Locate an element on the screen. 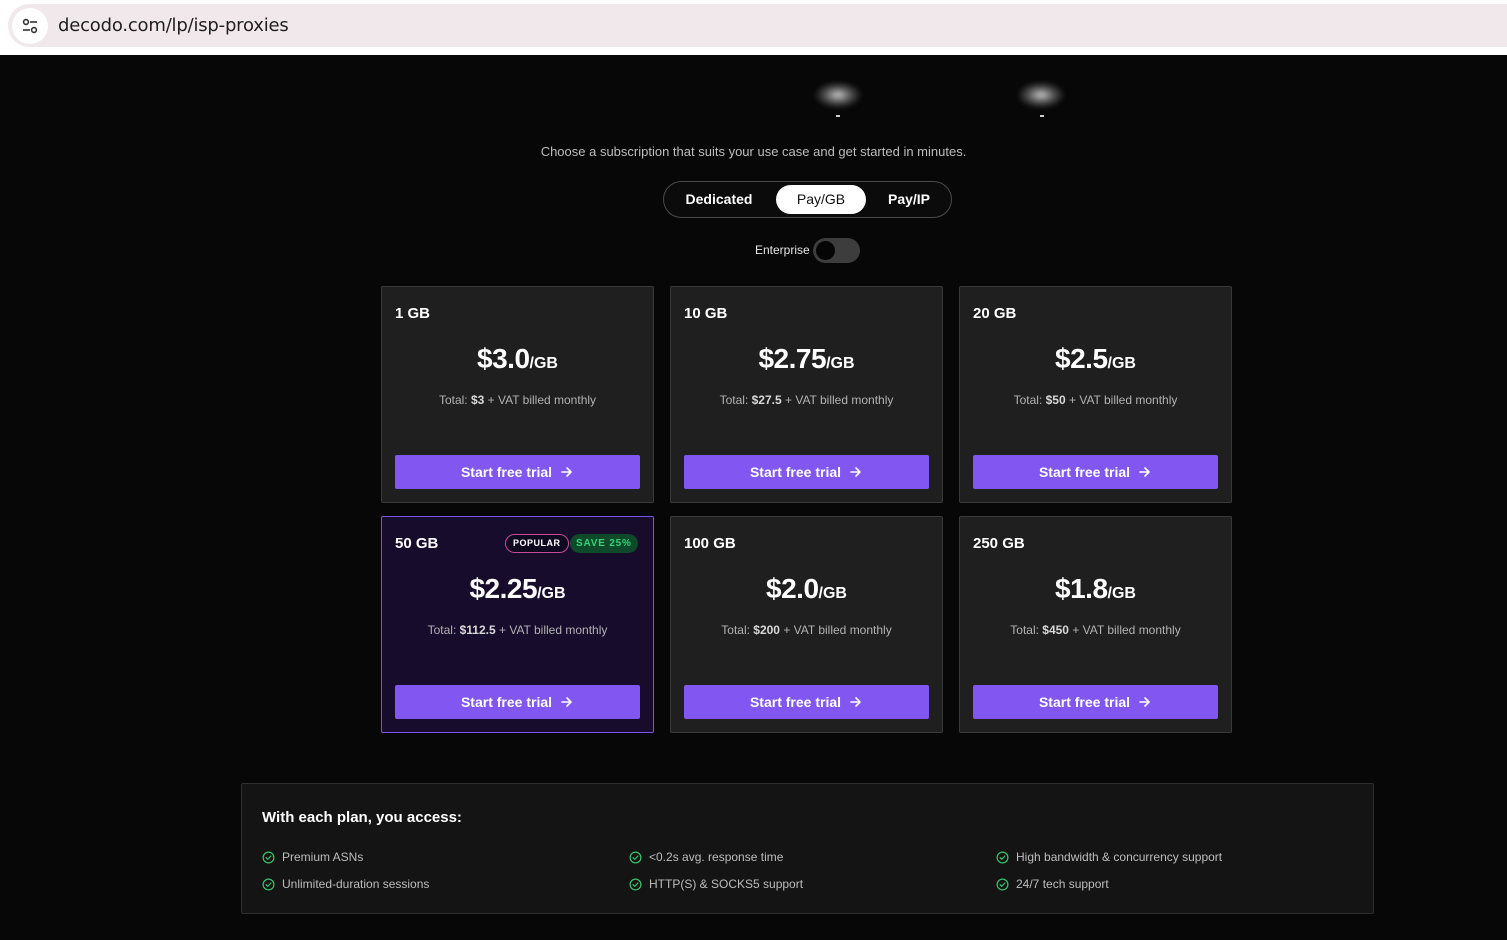 Image resolution: width=1507 pixels, height=940 pixels. blurred-heading-dash is located at coordinates (838, 116).